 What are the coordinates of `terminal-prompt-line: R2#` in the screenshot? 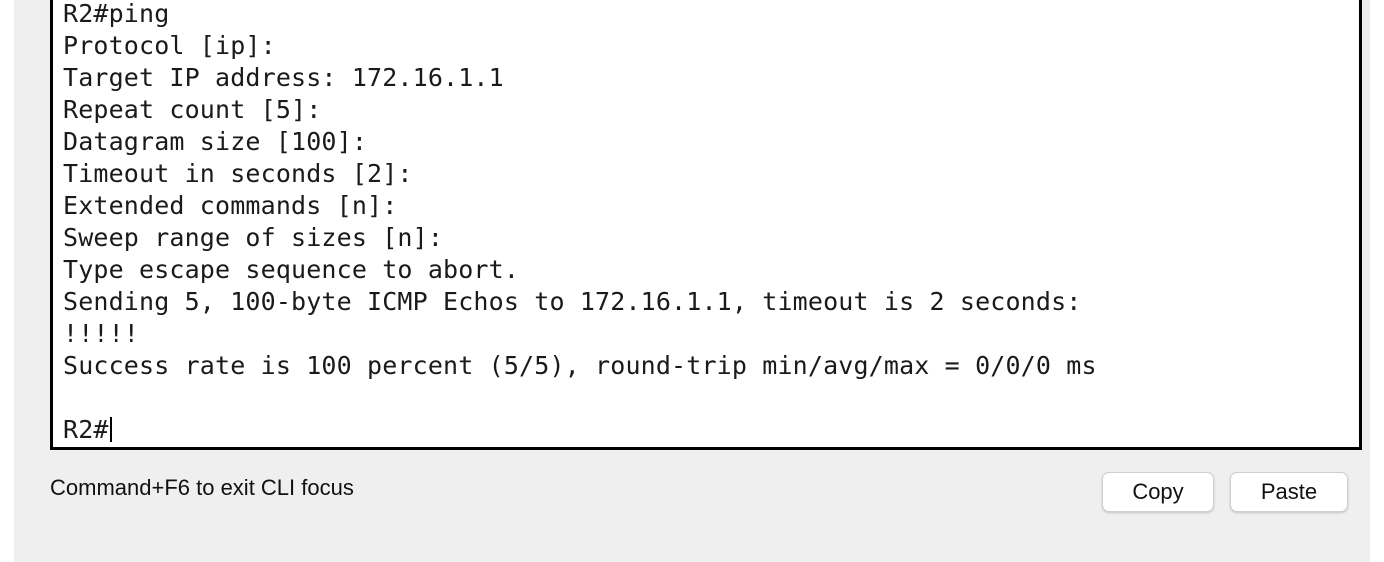 It's located at (580, 430).